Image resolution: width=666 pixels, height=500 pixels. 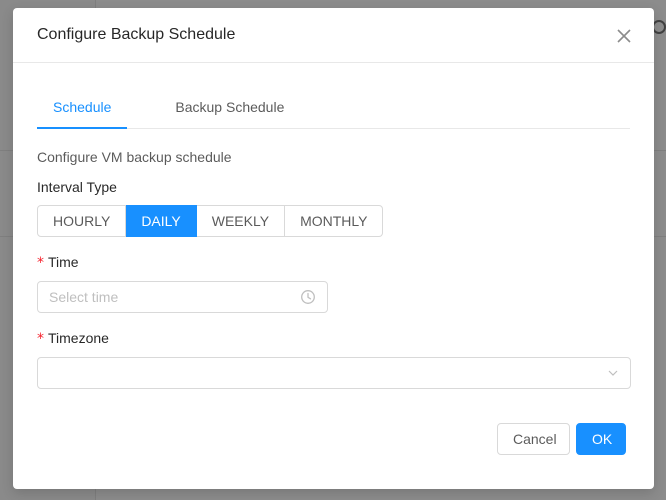 I want to click on modal-header: Configure Backup Schedule, so click(x=333, y=35).